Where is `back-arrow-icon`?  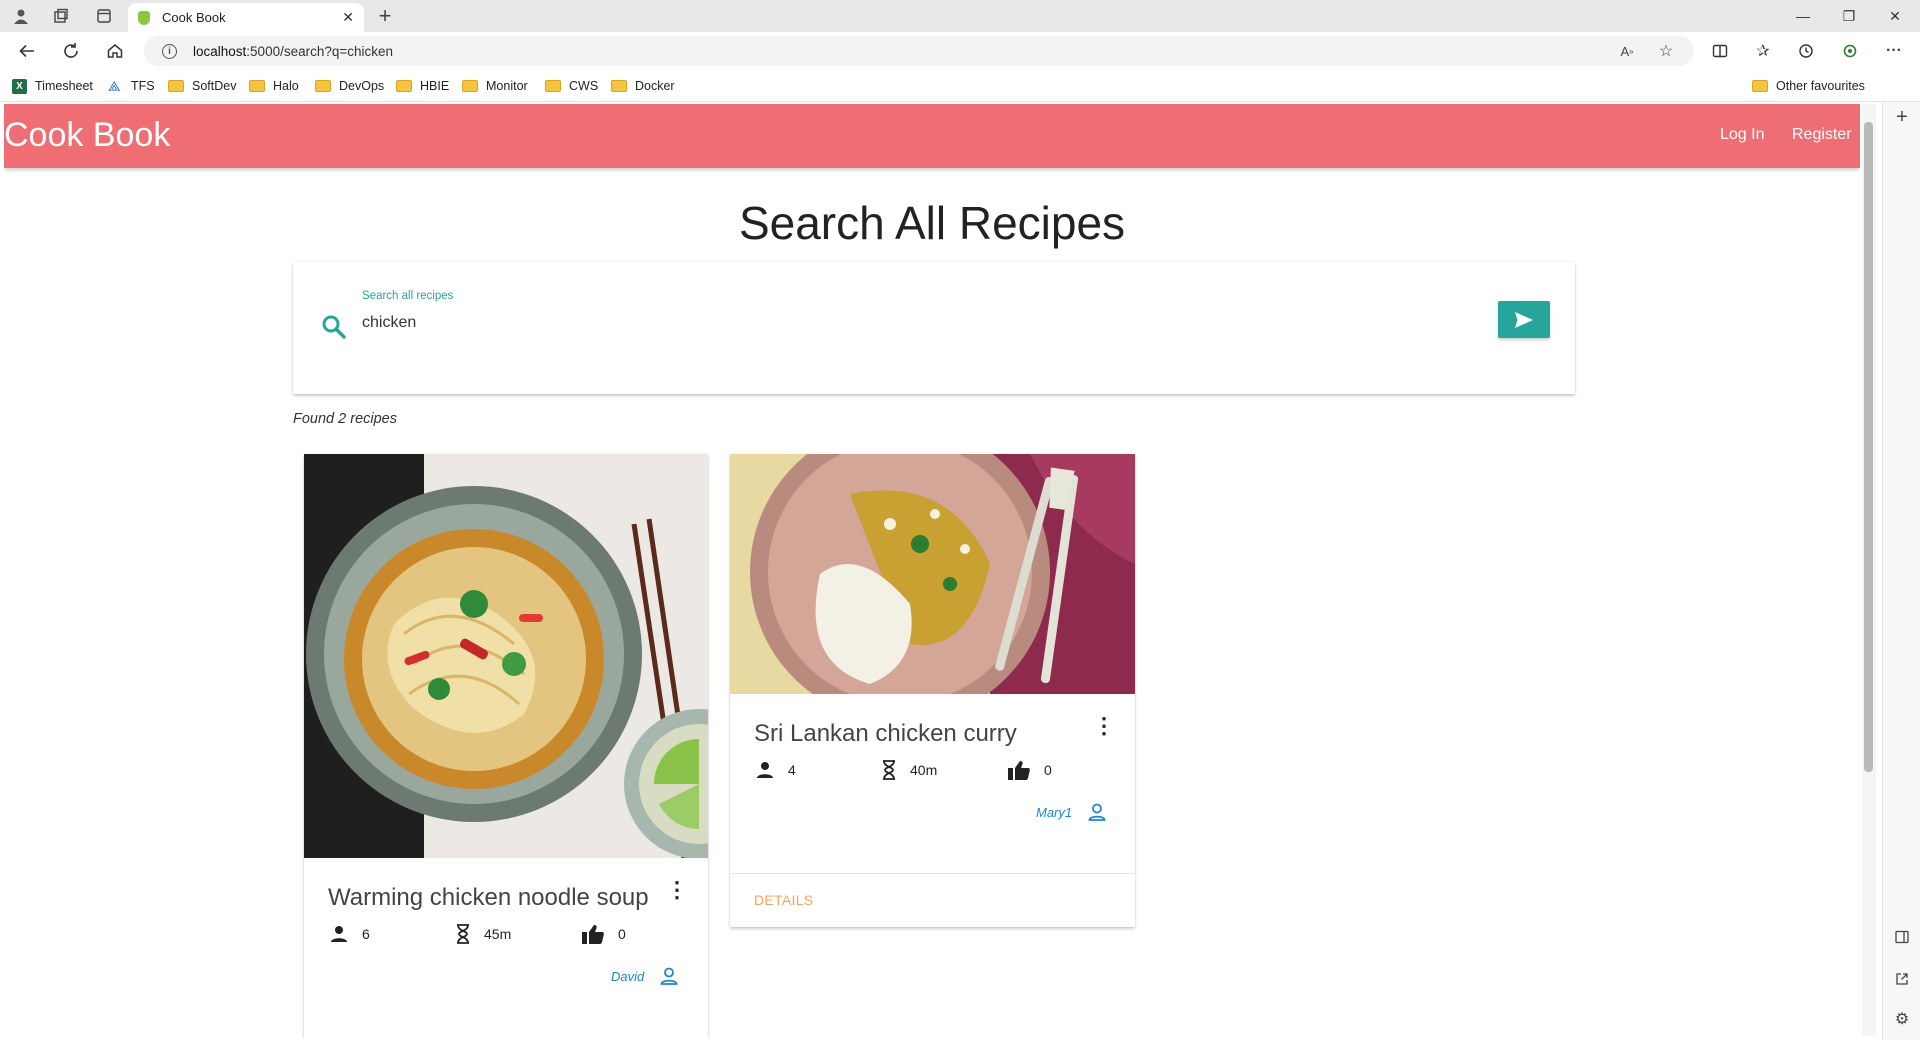 back-arrow-icon is located at coordinates (27, 51).